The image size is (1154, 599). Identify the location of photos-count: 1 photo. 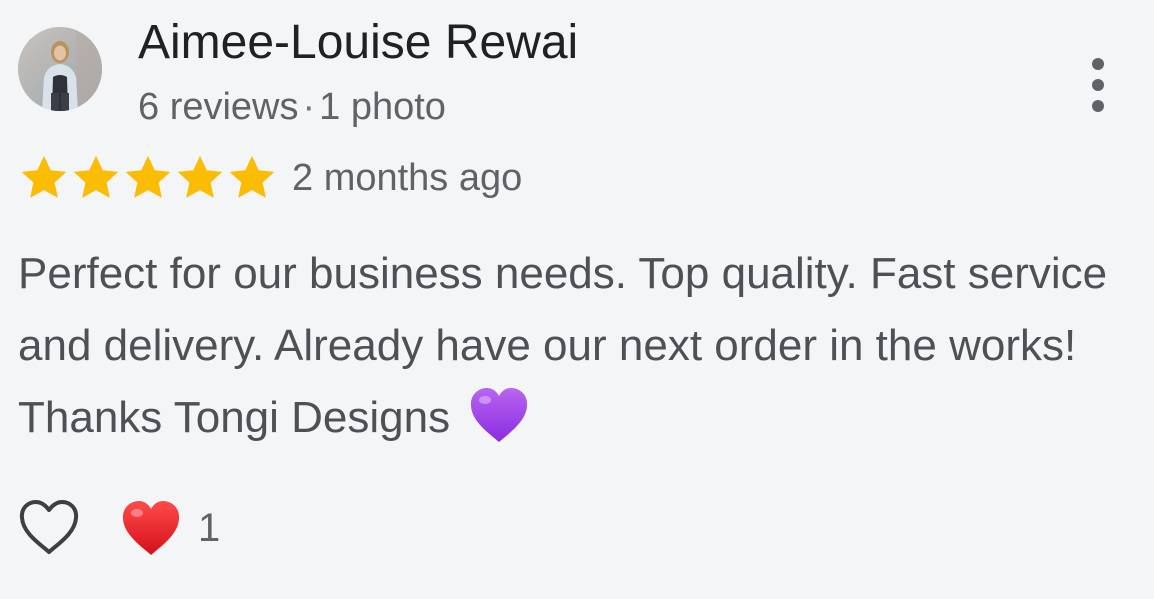
(382, 107).